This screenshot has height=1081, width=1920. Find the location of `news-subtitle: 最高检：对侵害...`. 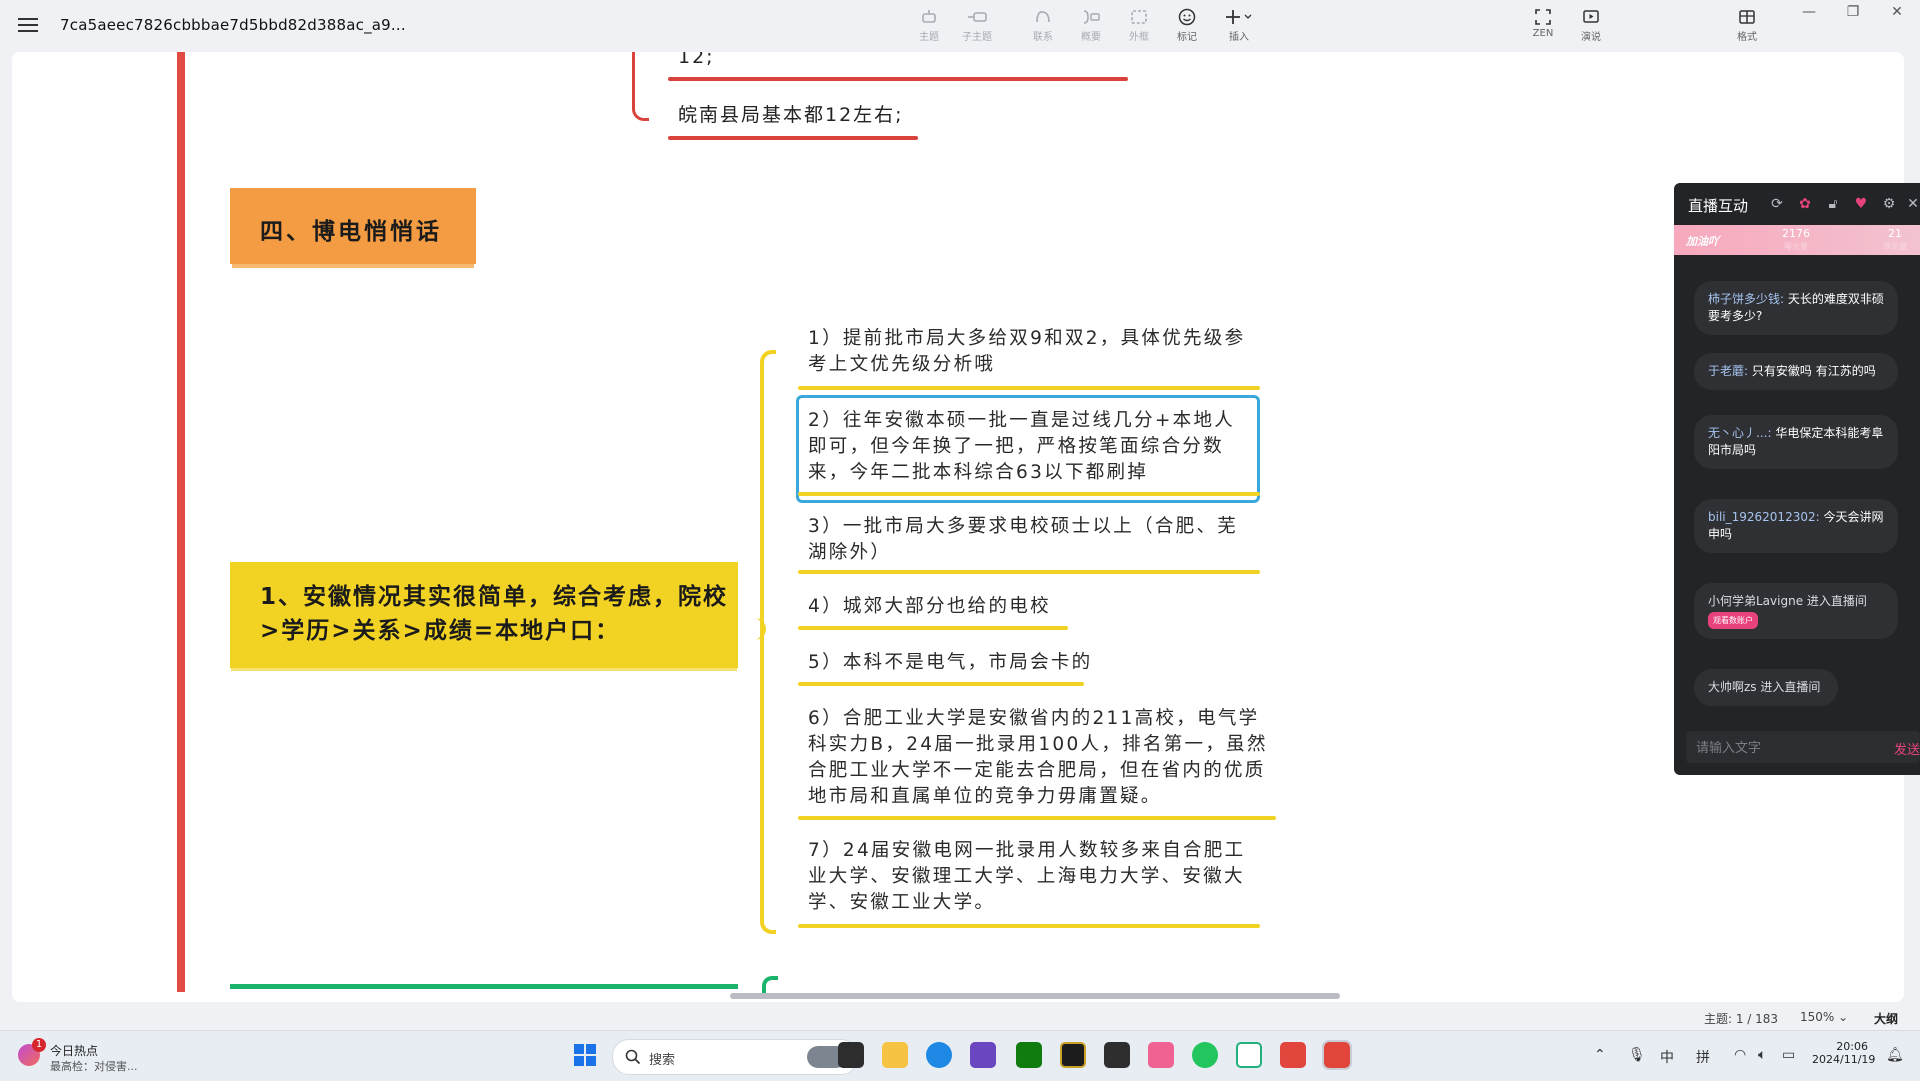

news-subtitle: 最高检：对侵害... is located at coordinates (94, 1066).